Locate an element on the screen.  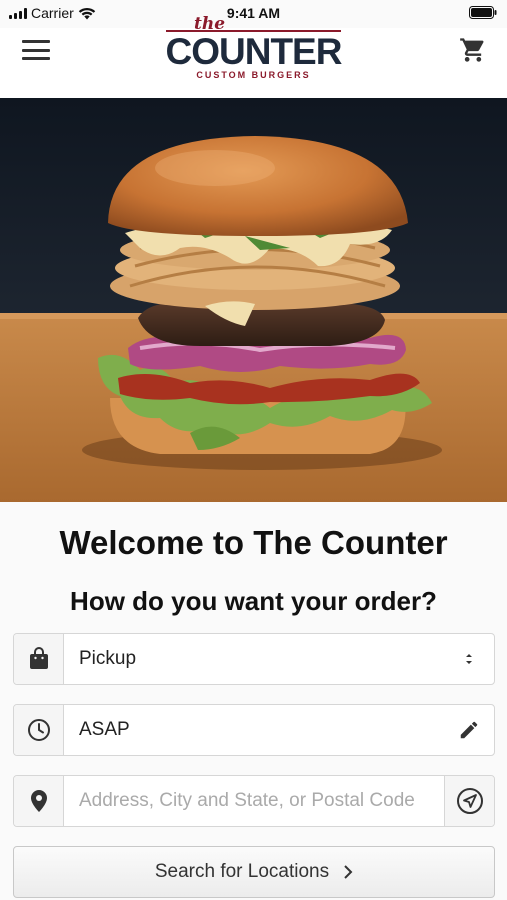
current-location-icon is located at coordinates (469, 801).